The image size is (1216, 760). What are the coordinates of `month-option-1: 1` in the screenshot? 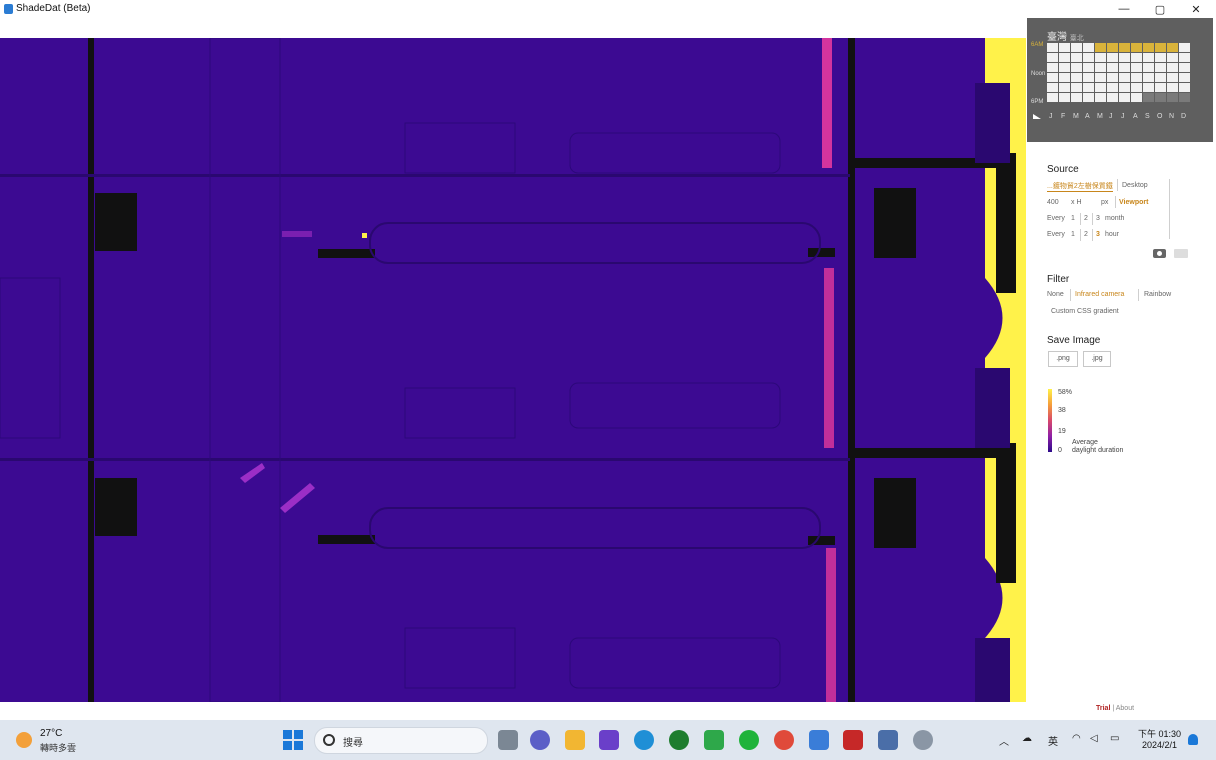 It's located at (1073, 218).